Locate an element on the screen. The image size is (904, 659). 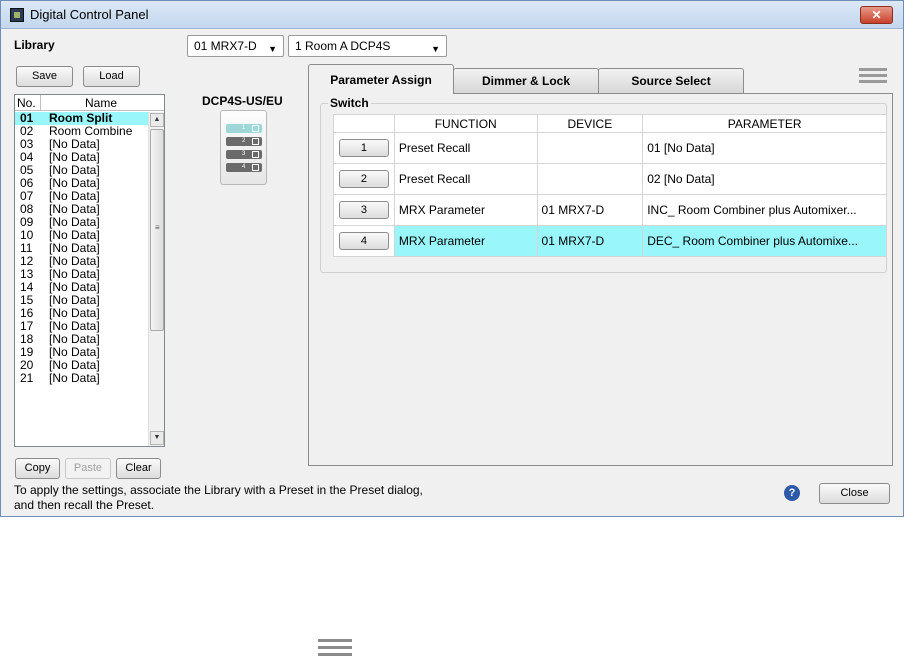
column-header-function: FUNCTION is located at coordinates (465, 123).